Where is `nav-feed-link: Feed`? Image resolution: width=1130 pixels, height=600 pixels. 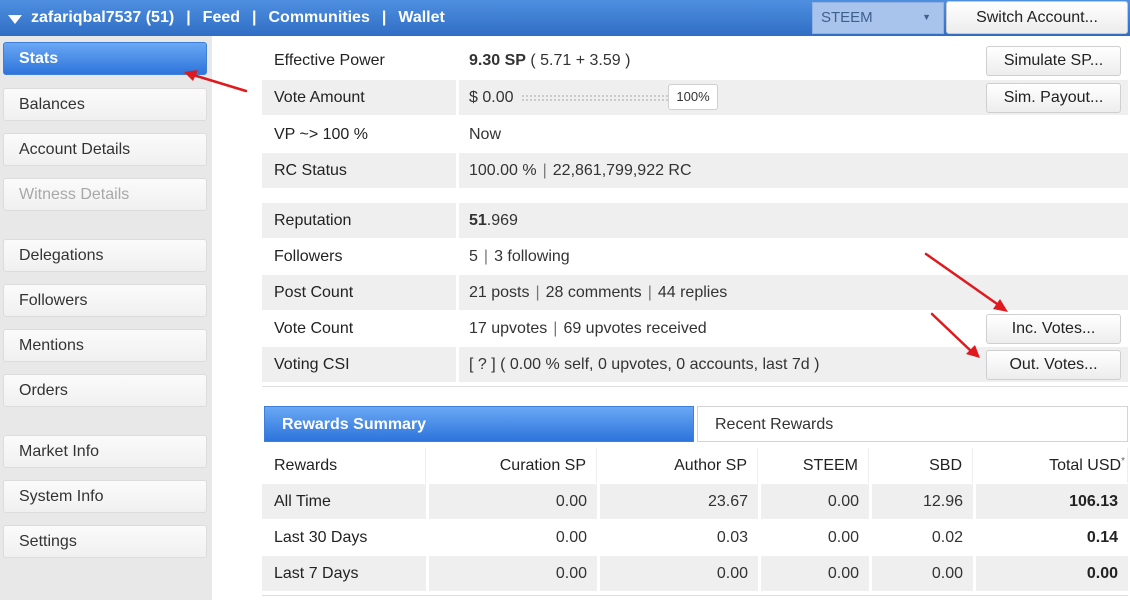
nav-feed-link: Feed is located at coordinates (221, 18).